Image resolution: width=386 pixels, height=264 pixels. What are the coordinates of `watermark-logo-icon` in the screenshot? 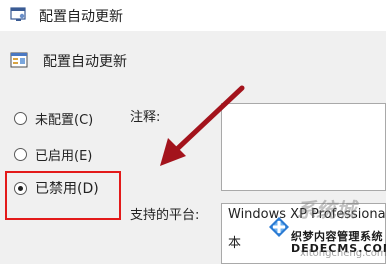 It's located at (279, 227).